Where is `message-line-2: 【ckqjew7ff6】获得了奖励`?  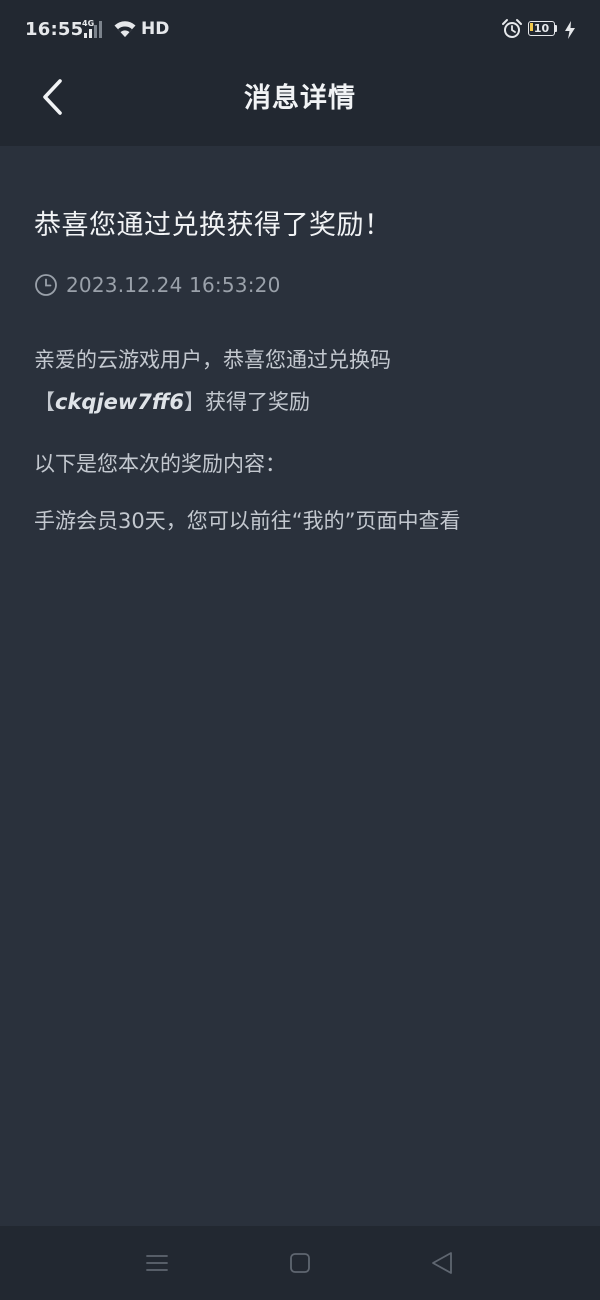 message-line-2: 【ckqjew7ff6】获得了奖励 is located at coordinates (172, 402).